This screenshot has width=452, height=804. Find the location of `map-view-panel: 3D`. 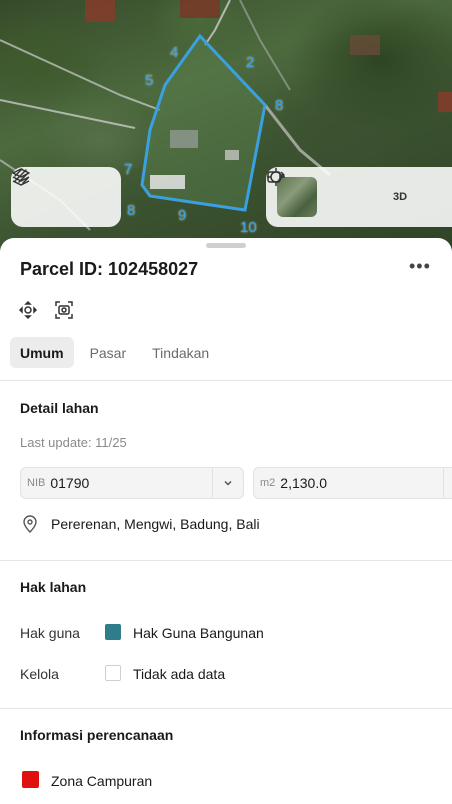

map-view-panel: 3D is located at coordinates (359, 197).